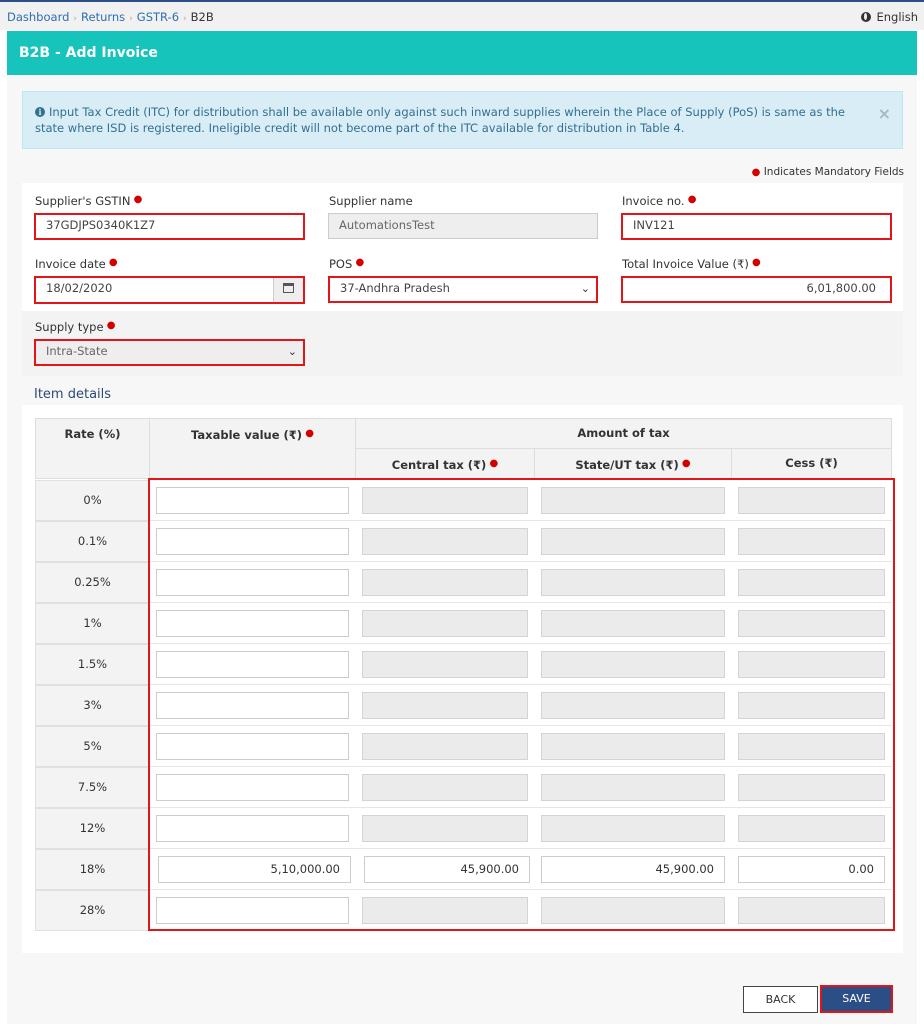 The width and height of the screenshot is (924, 1024). Describe the element at coordinates (92, 910) in the screenshot. I see `rate-cell: 28%` at that location.